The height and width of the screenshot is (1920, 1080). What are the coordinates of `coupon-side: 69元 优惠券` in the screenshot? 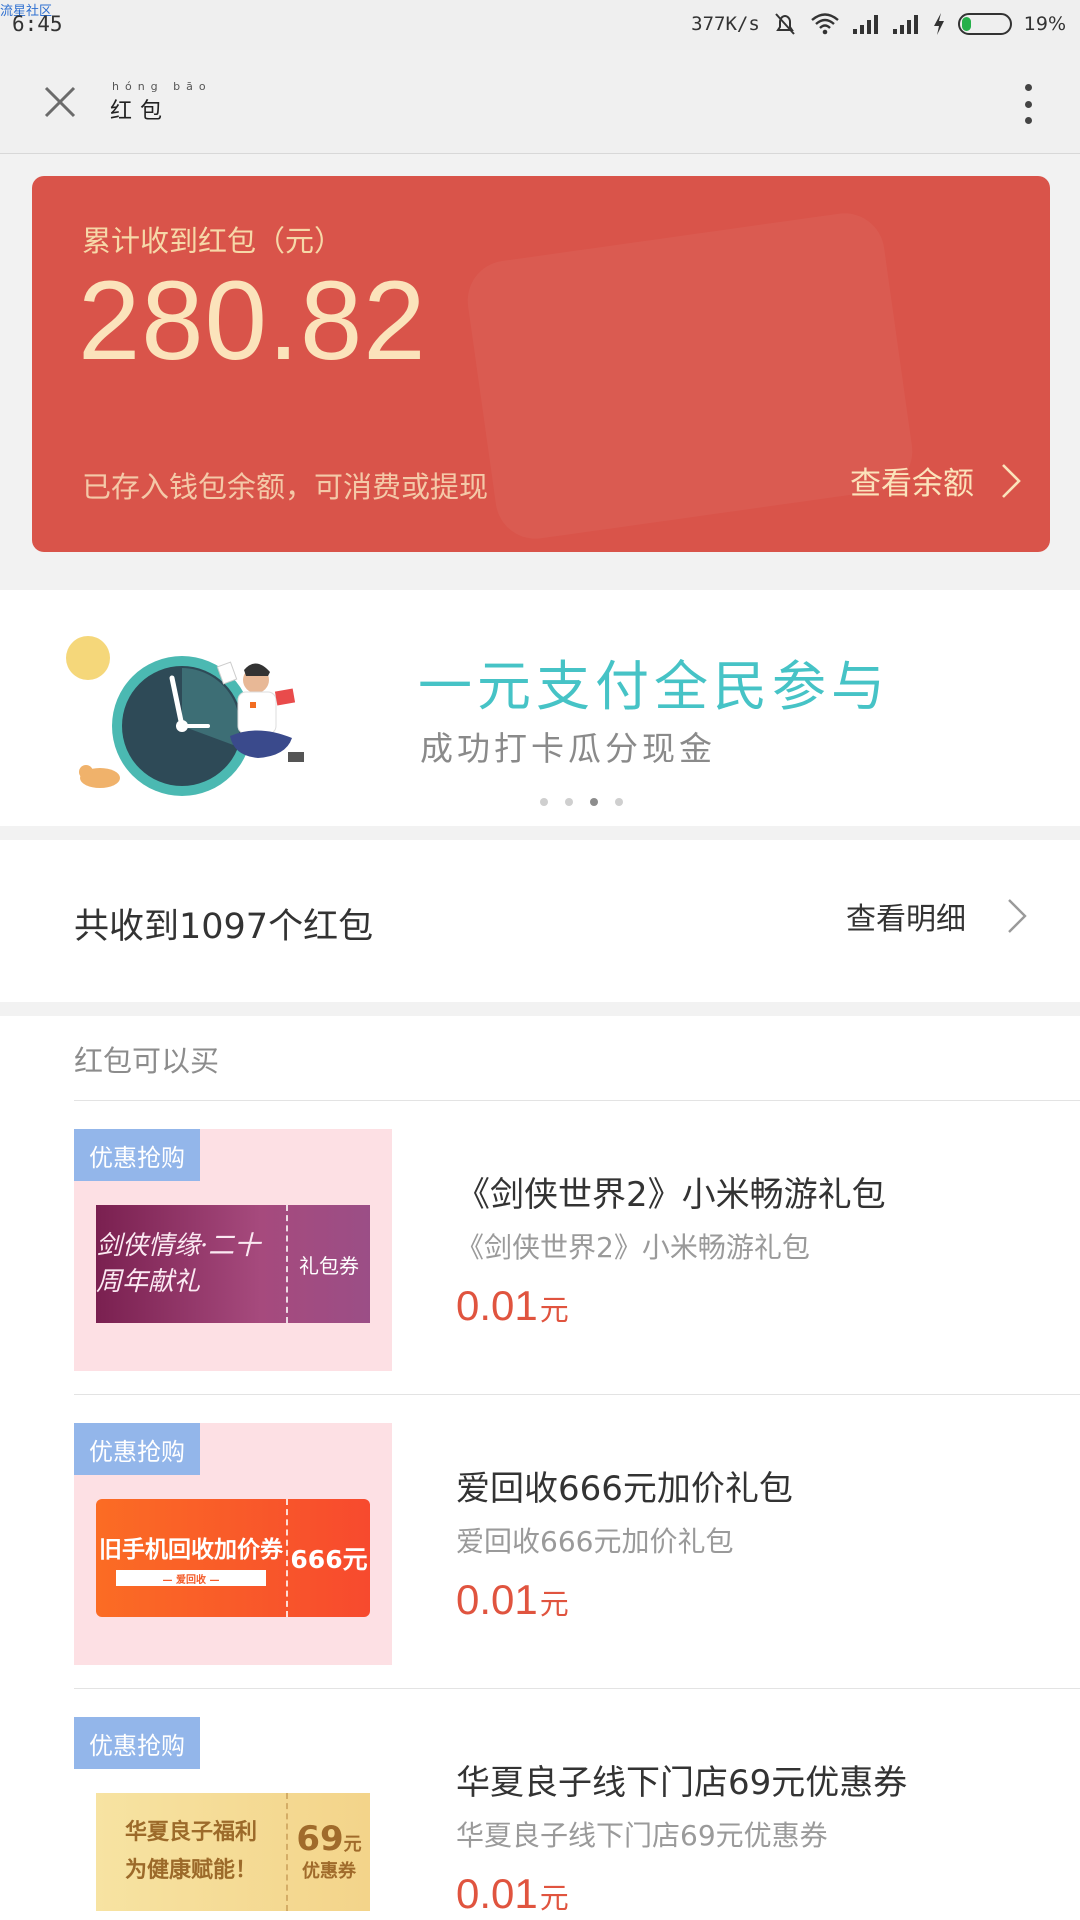 It's located at (328, 1852).